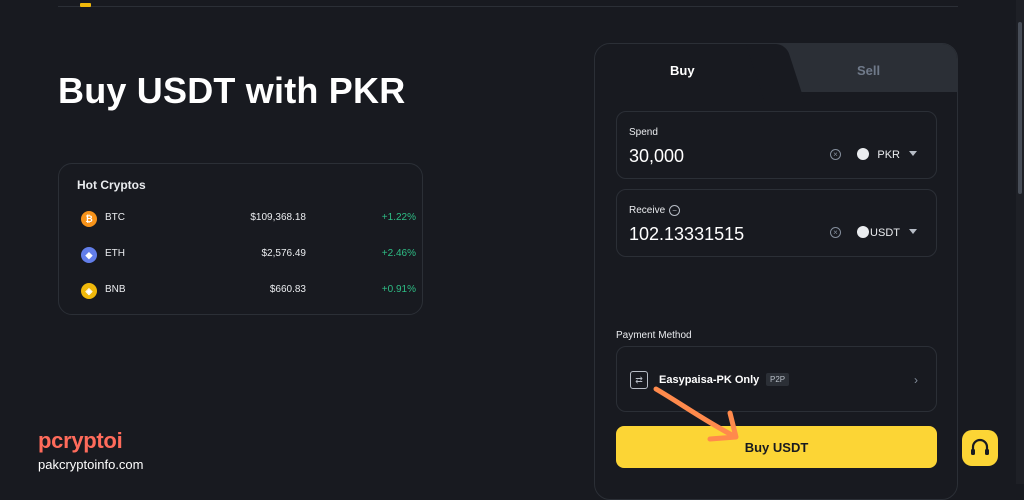 This screenshot has height=500, width=1024. Describe the element at coordinates (240, 219) in the screenshot. I see `coin-row-btc: ₿ BTC $109,368.18 +1.22%` at that location.